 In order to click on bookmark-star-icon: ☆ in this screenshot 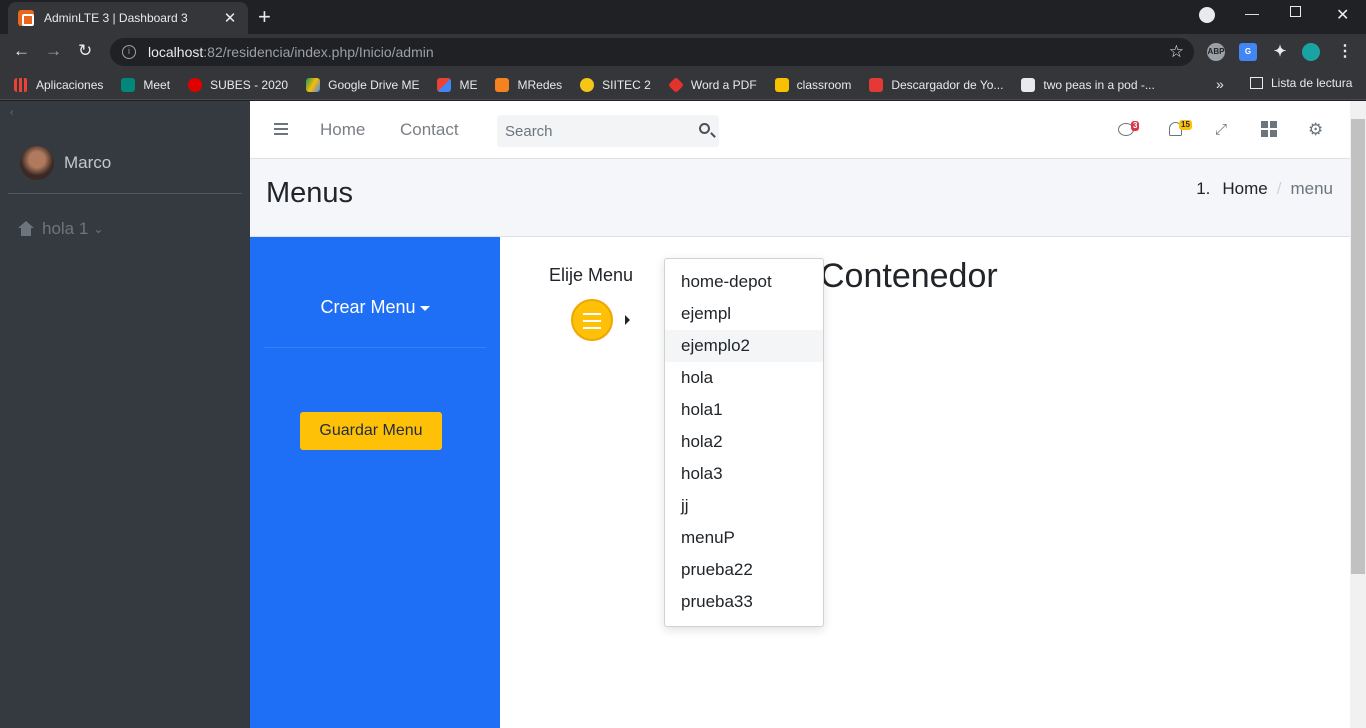, I will do `click(1176, 52)`.